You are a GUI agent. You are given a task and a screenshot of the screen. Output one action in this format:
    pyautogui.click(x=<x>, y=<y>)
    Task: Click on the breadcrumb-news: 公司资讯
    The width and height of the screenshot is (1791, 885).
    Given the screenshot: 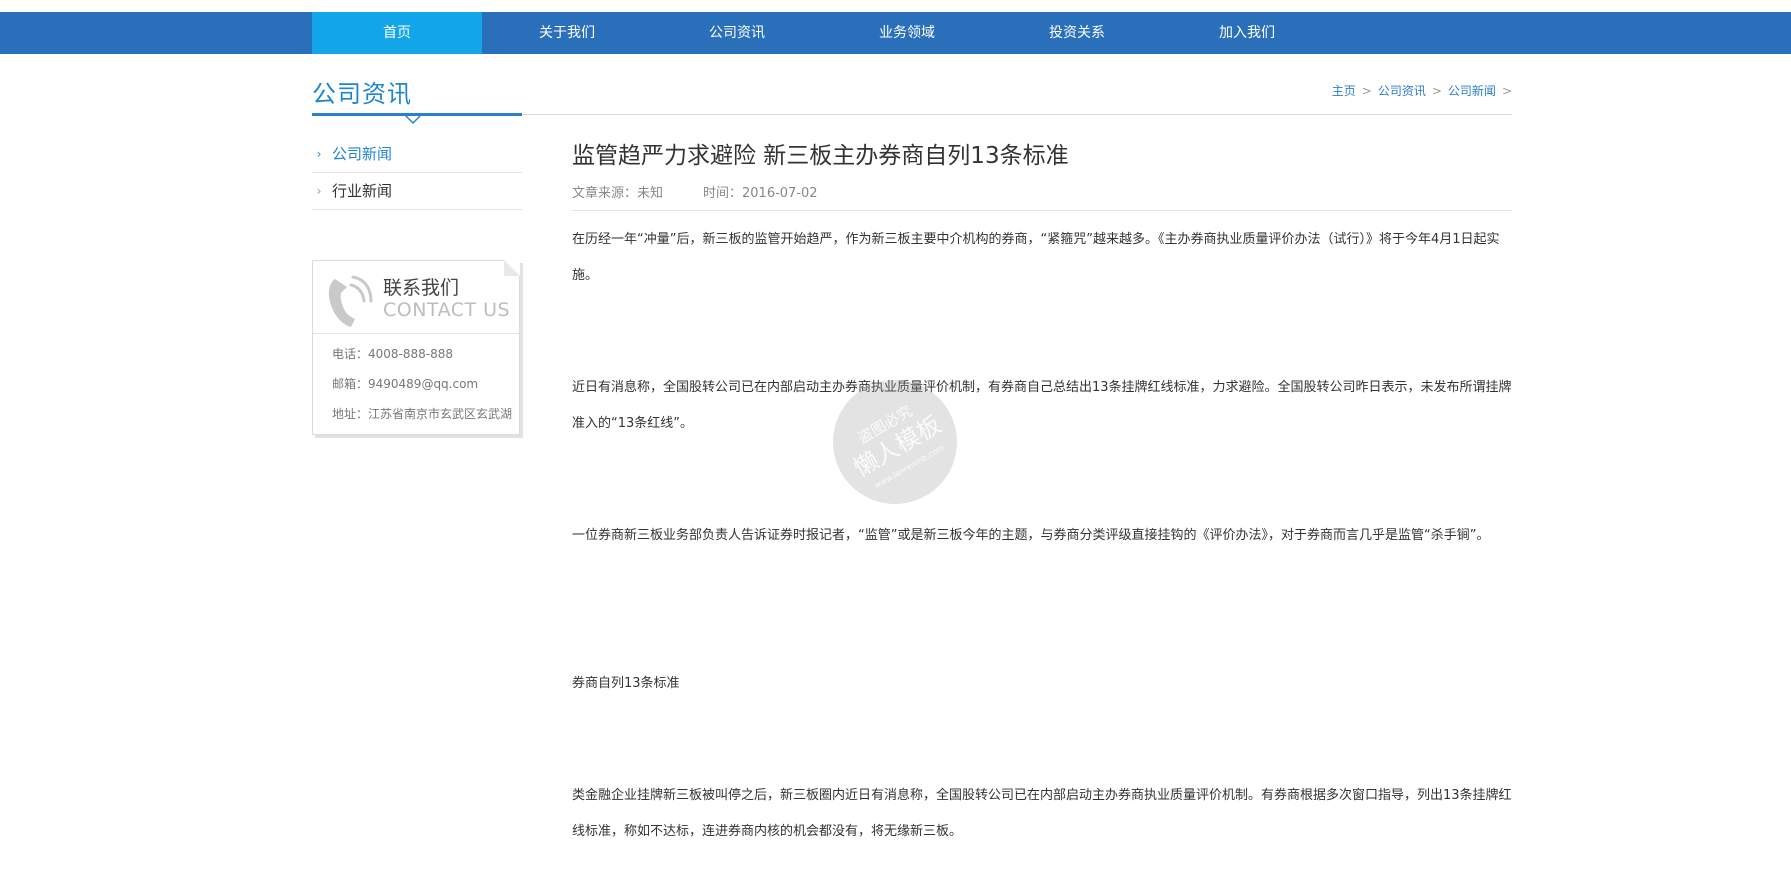 What is the action you would take?
    pyautogui.click(x=1402, y=90)
    